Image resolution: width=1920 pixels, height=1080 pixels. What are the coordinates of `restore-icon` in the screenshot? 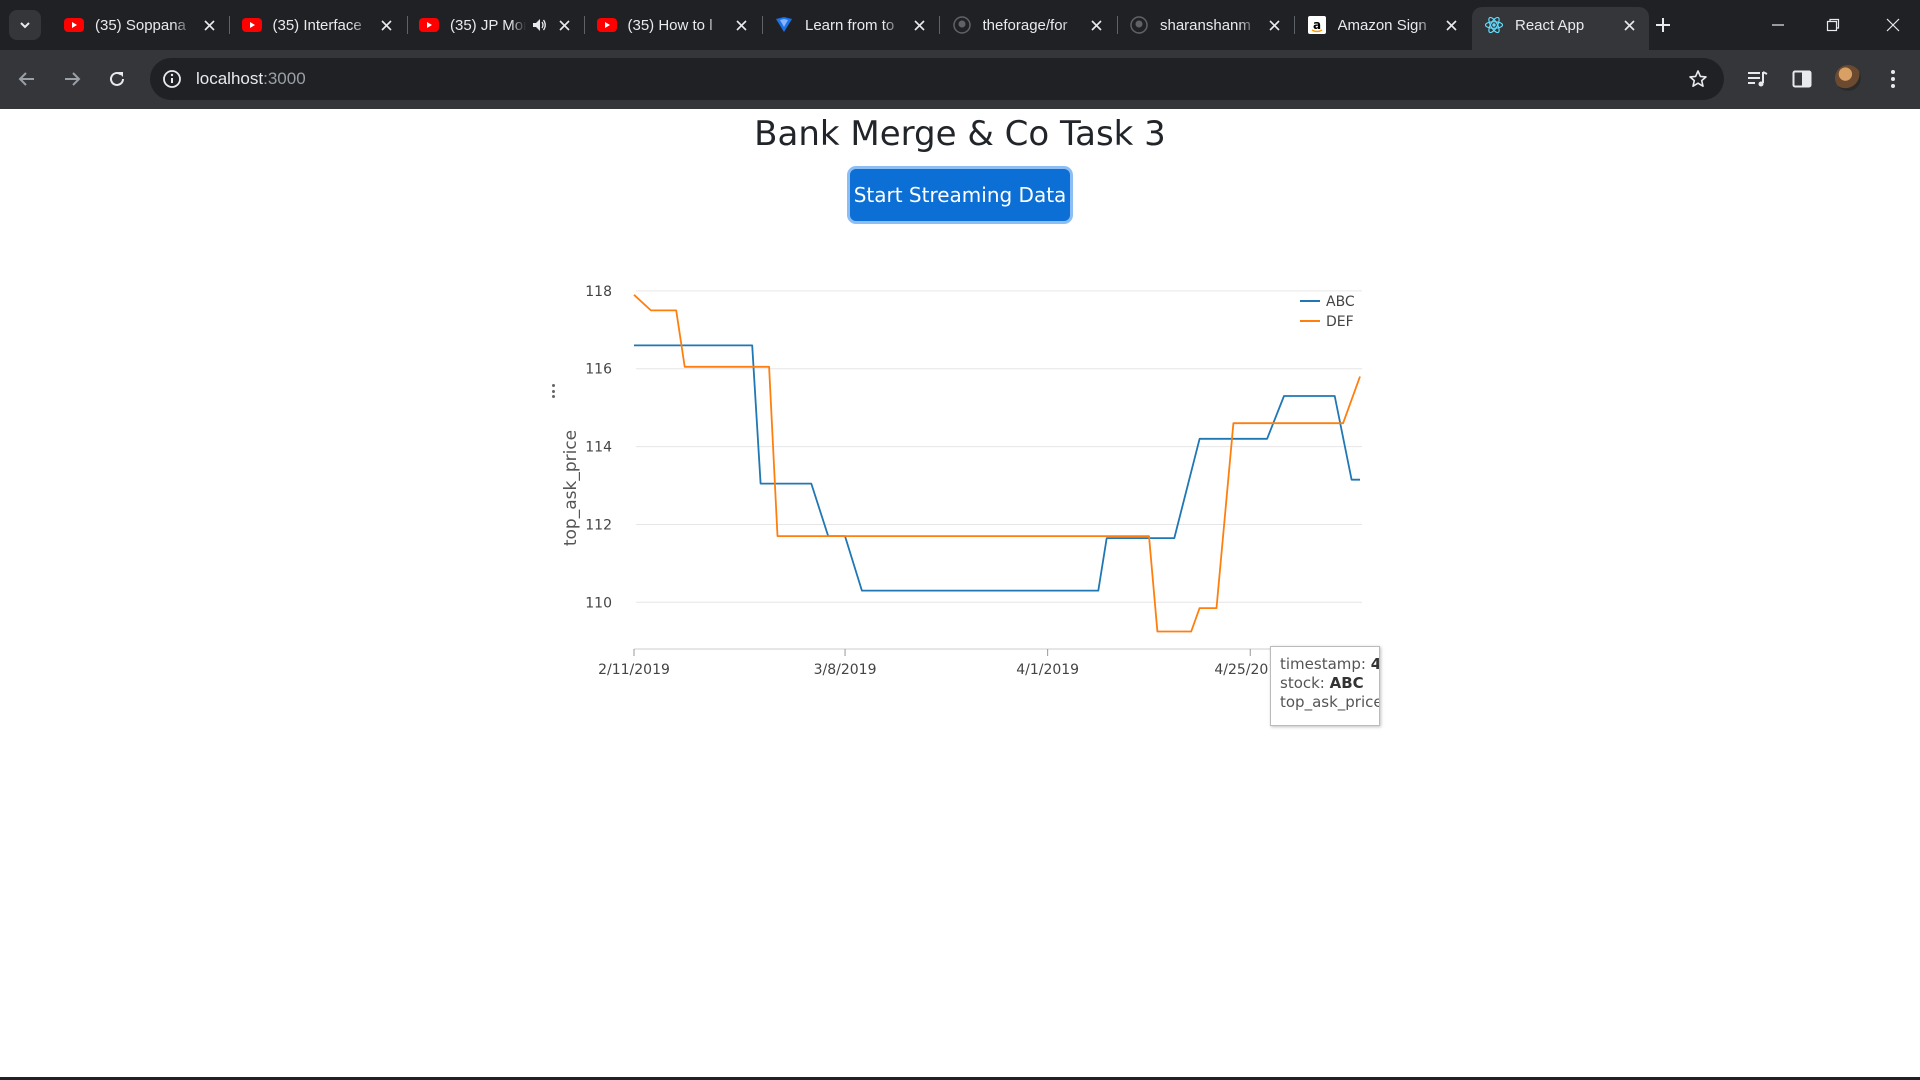 It's located at (1832, 25).